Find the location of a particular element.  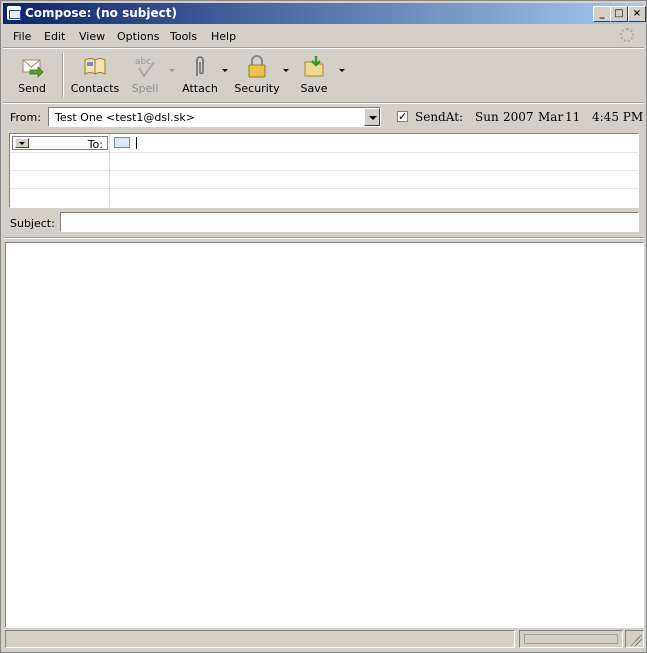

resize-panel is located at coordinates (634, 639).